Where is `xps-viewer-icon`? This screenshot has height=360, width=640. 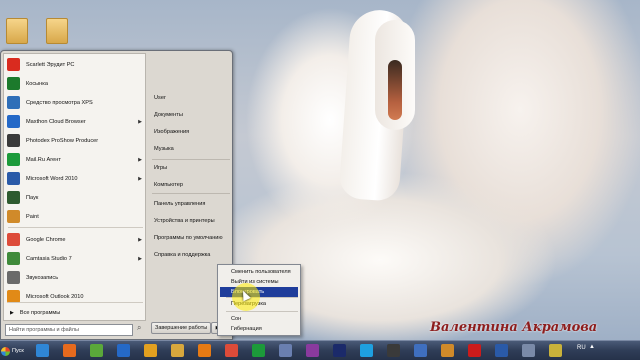
xps-viewer-icon is located at coordinates (13, 102).